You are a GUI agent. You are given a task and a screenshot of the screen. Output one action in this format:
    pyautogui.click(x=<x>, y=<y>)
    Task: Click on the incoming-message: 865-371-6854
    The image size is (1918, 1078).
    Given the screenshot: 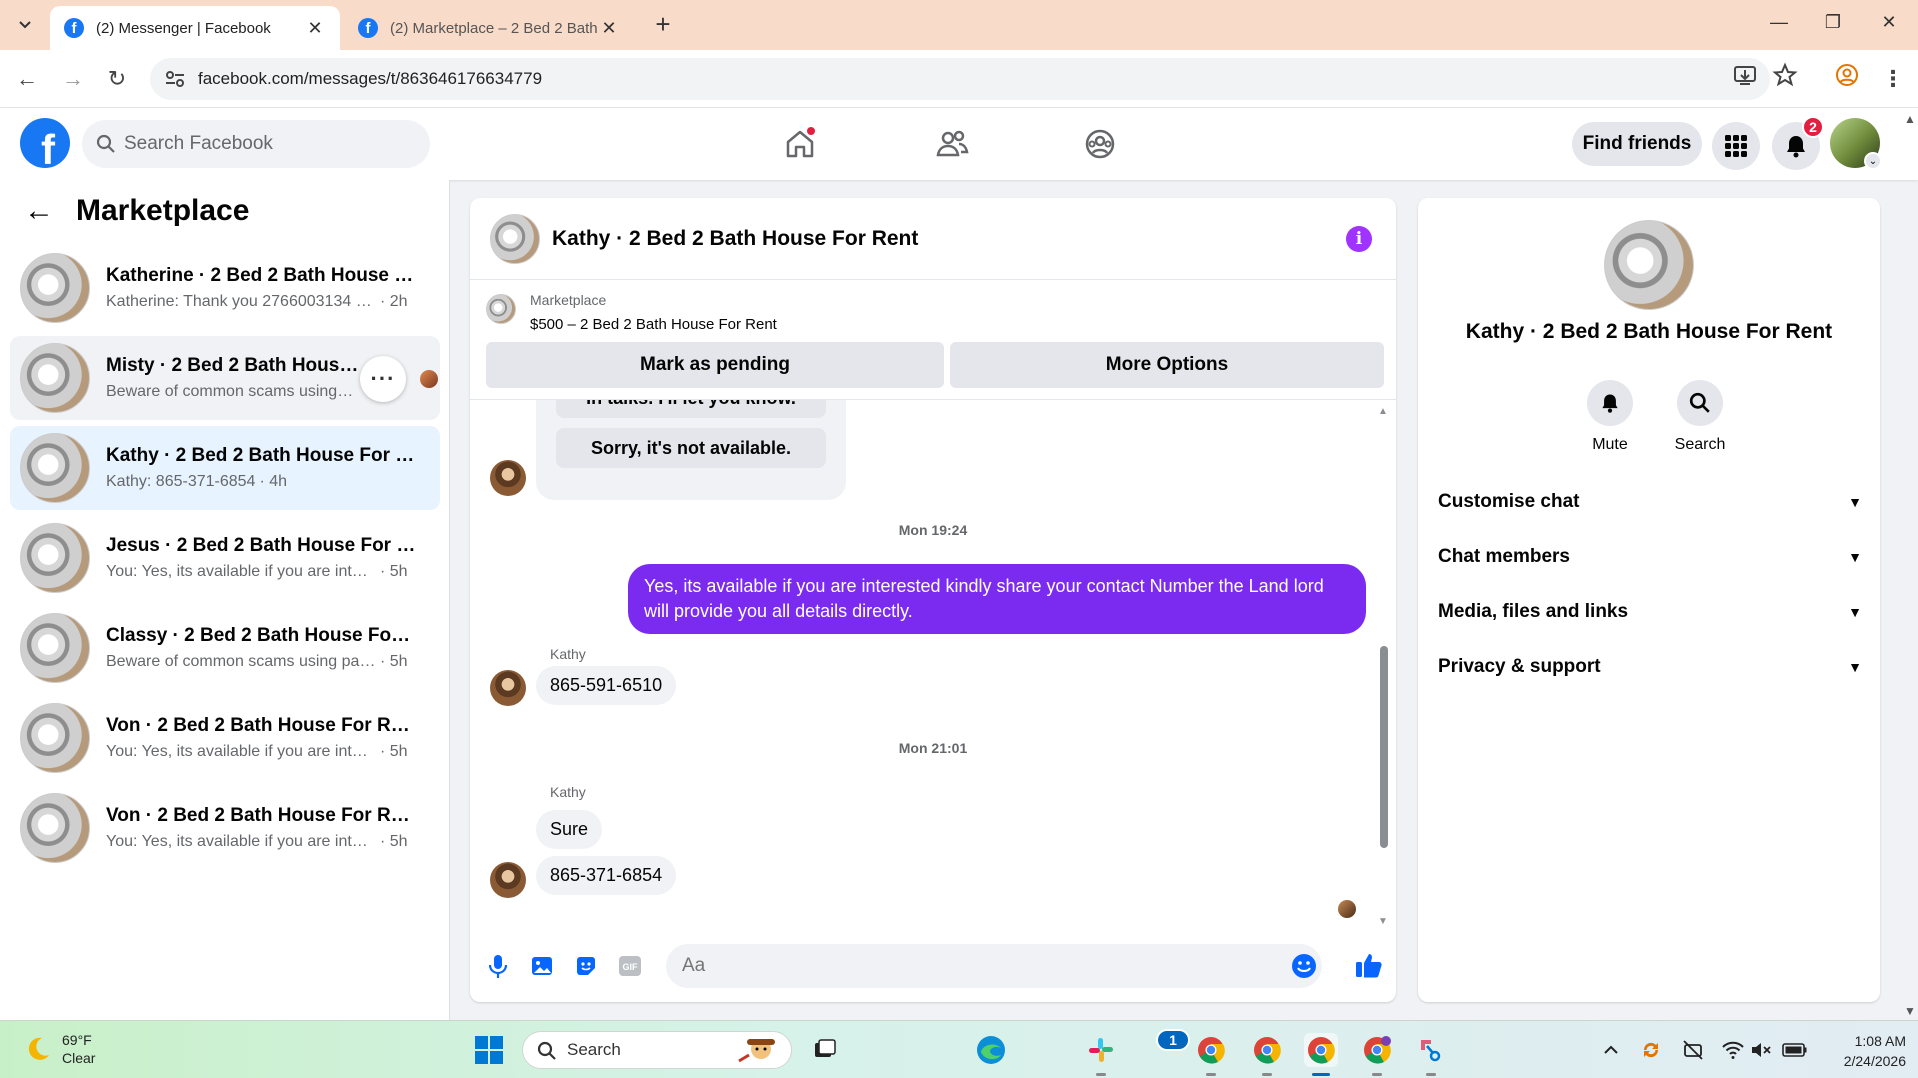 What is the action you would take?
    pyautogui.click(x=606, y=875)
    